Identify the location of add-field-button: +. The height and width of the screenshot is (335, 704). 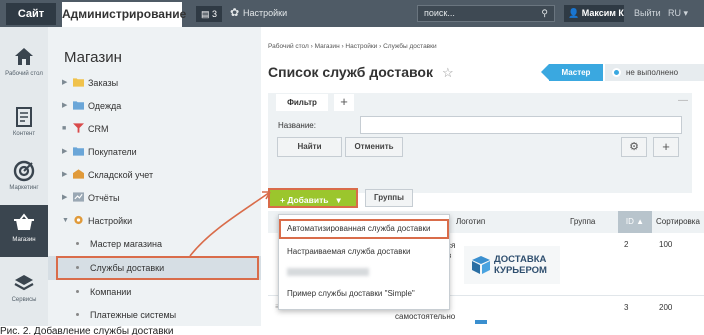
(666, 147).